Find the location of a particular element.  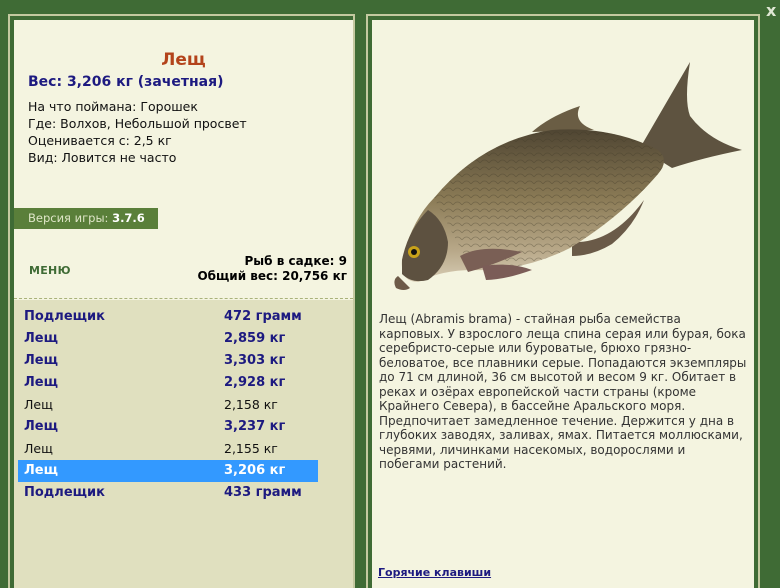

catch-weight: 3,237 кг is located at coordinates (255, 426).